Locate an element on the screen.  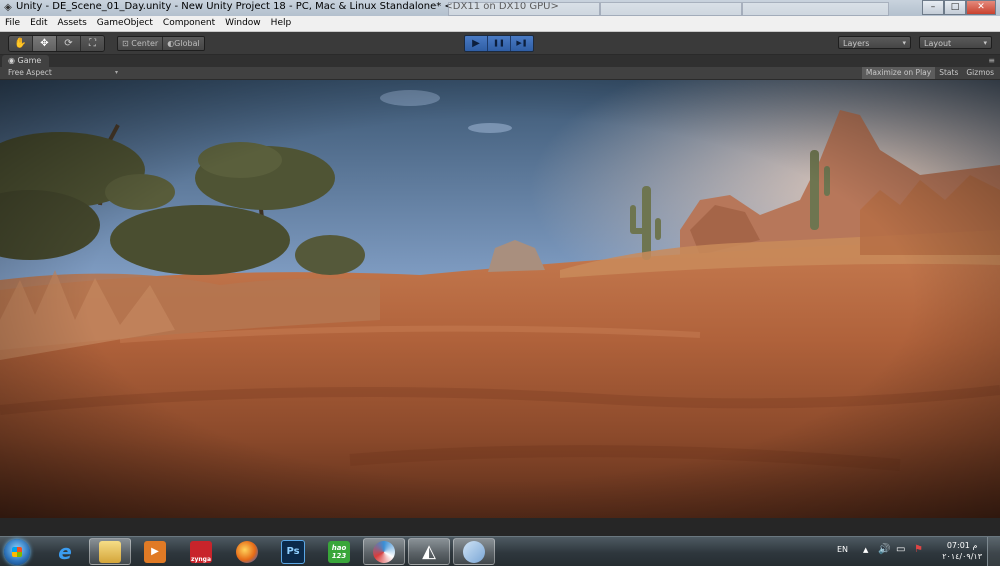
menu-assets: Assets is located at coordinates (72, 23).